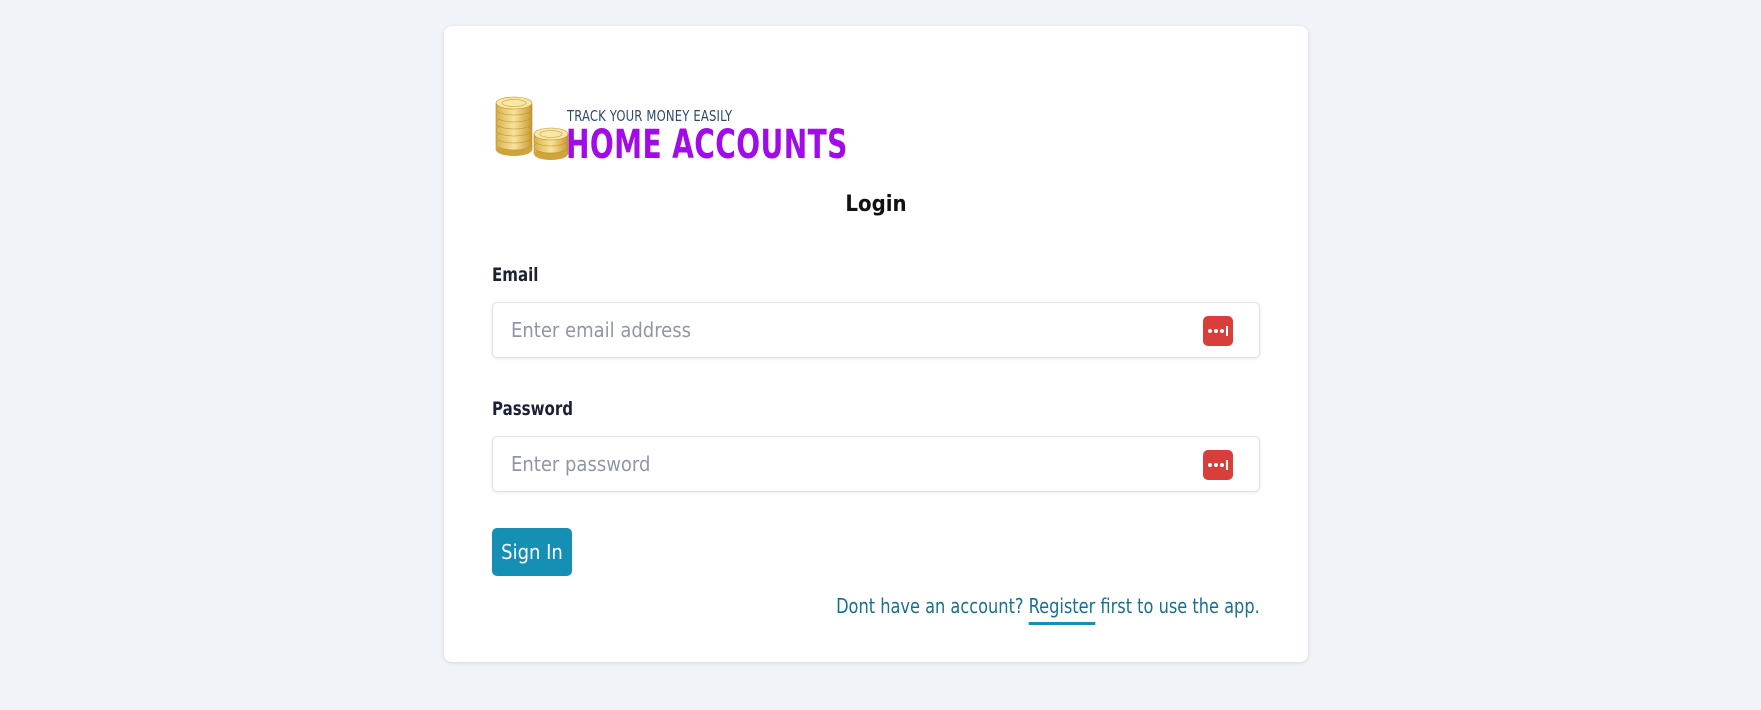 The height and width of the screenshot is (710, 1761). What do you see at coordinates (707, 145) in the screenshot?
I see `app-brand-name: HOME ACCOUNTS` at bounding box center [707, 145].